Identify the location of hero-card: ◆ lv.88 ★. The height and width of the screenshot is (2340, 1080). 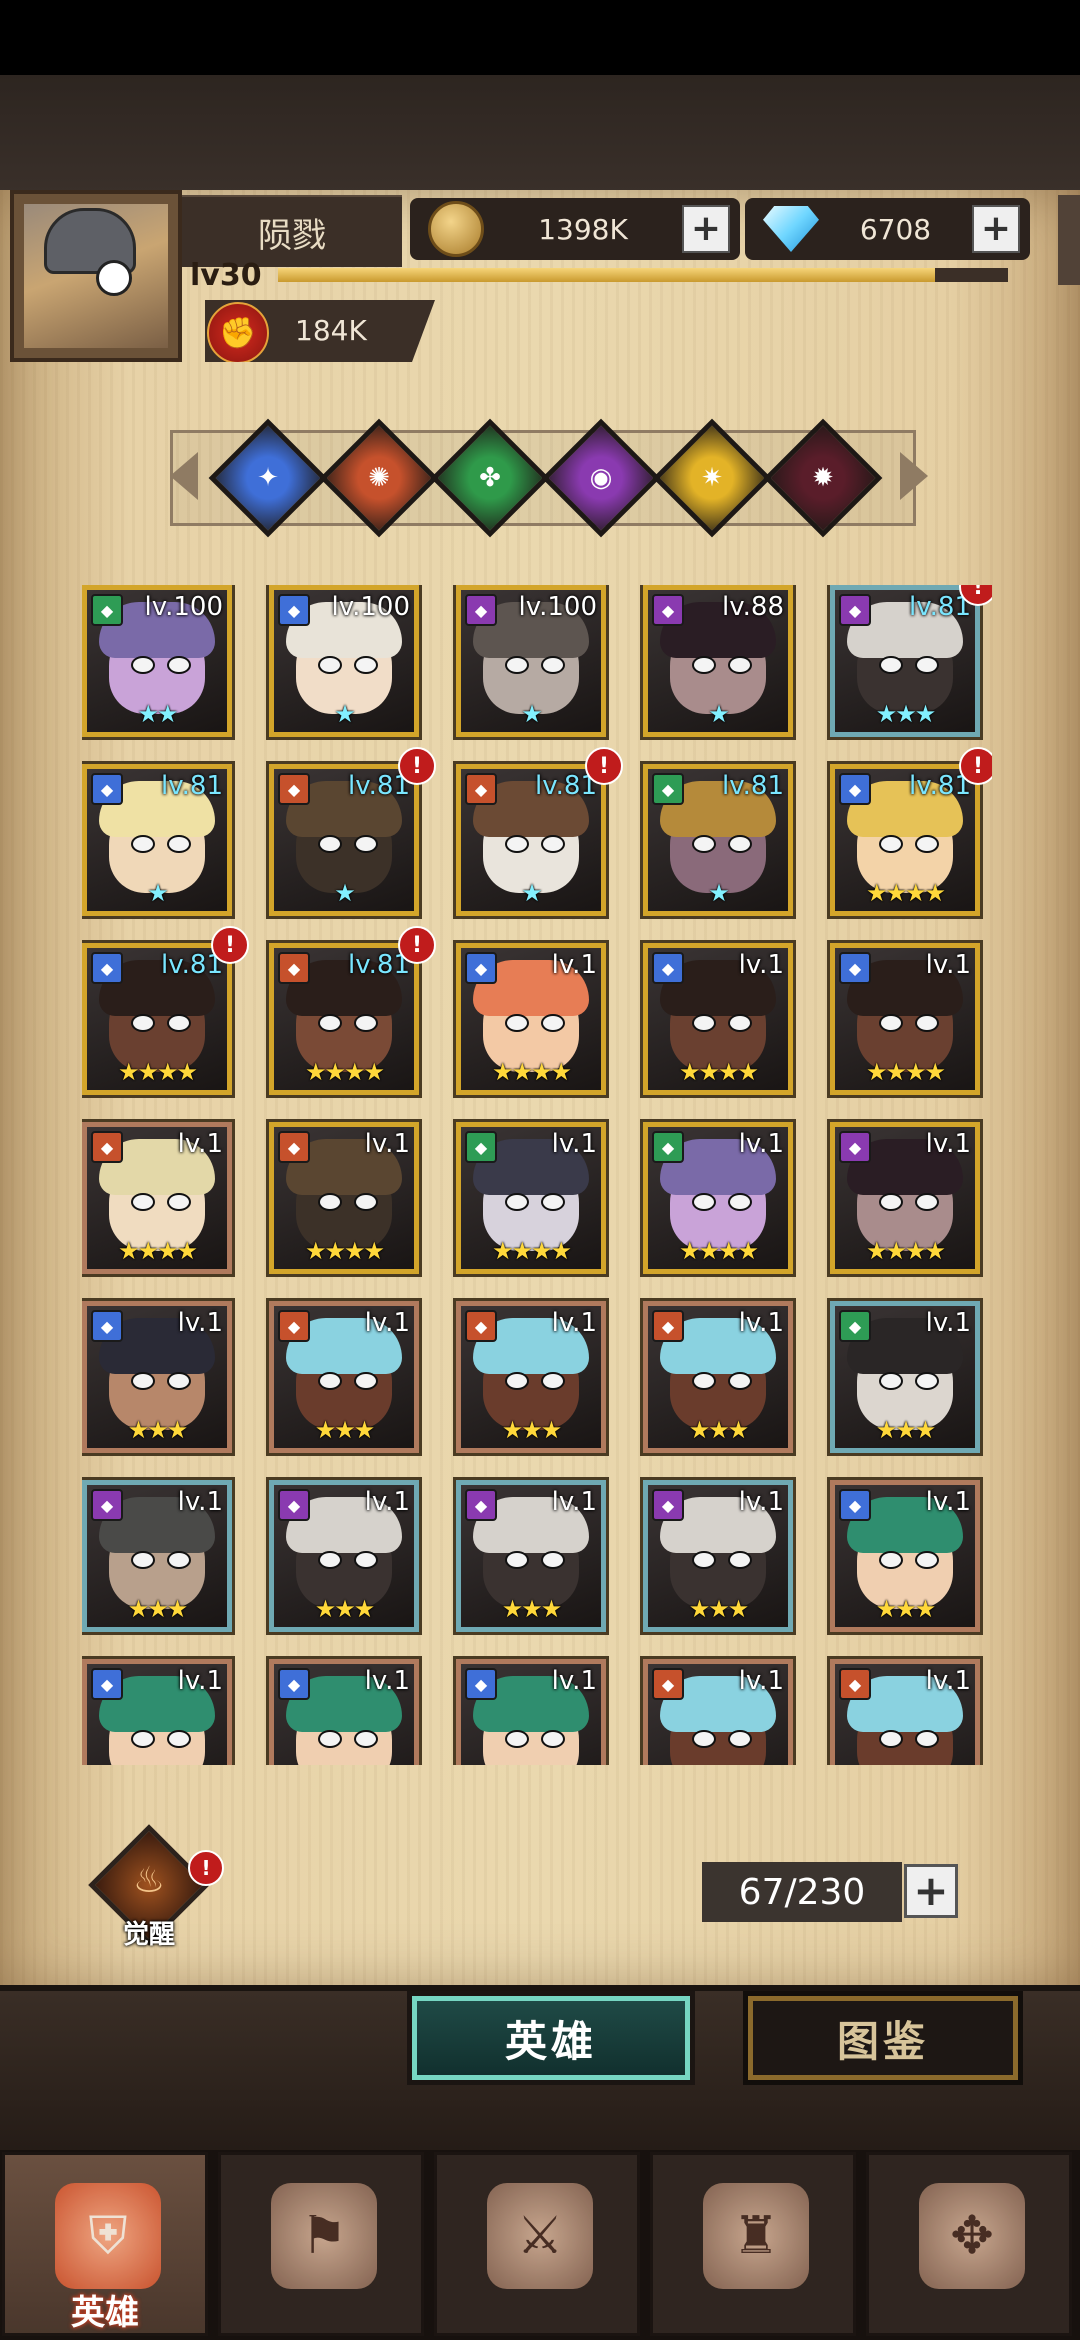
(718, 661).